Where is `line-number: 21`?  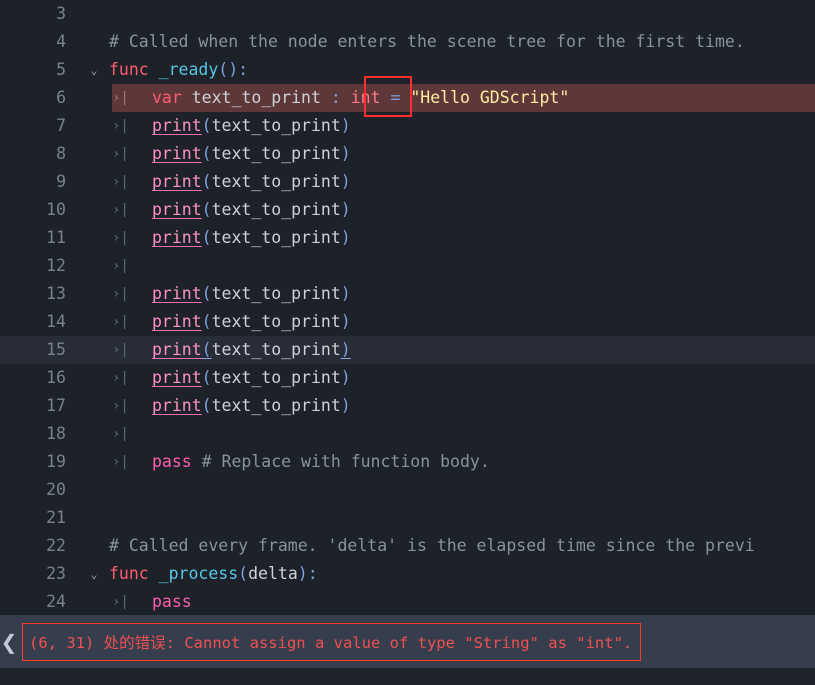
line-number: 21 is located at coordinates (56, 517).